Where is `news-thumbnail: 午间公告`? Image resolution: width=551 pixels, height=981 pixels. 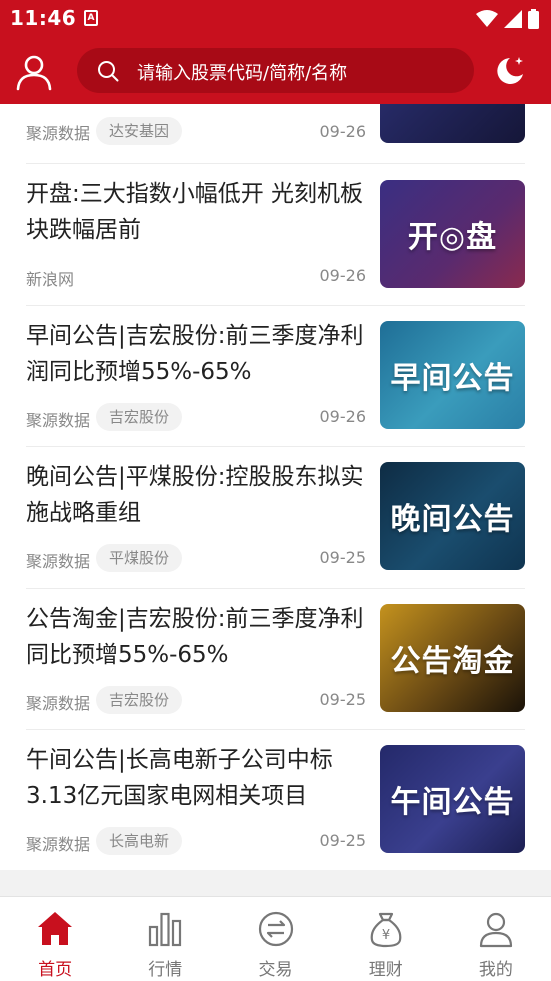 news-thumbnail: 午间公告 is located at coordinates (452, 799).